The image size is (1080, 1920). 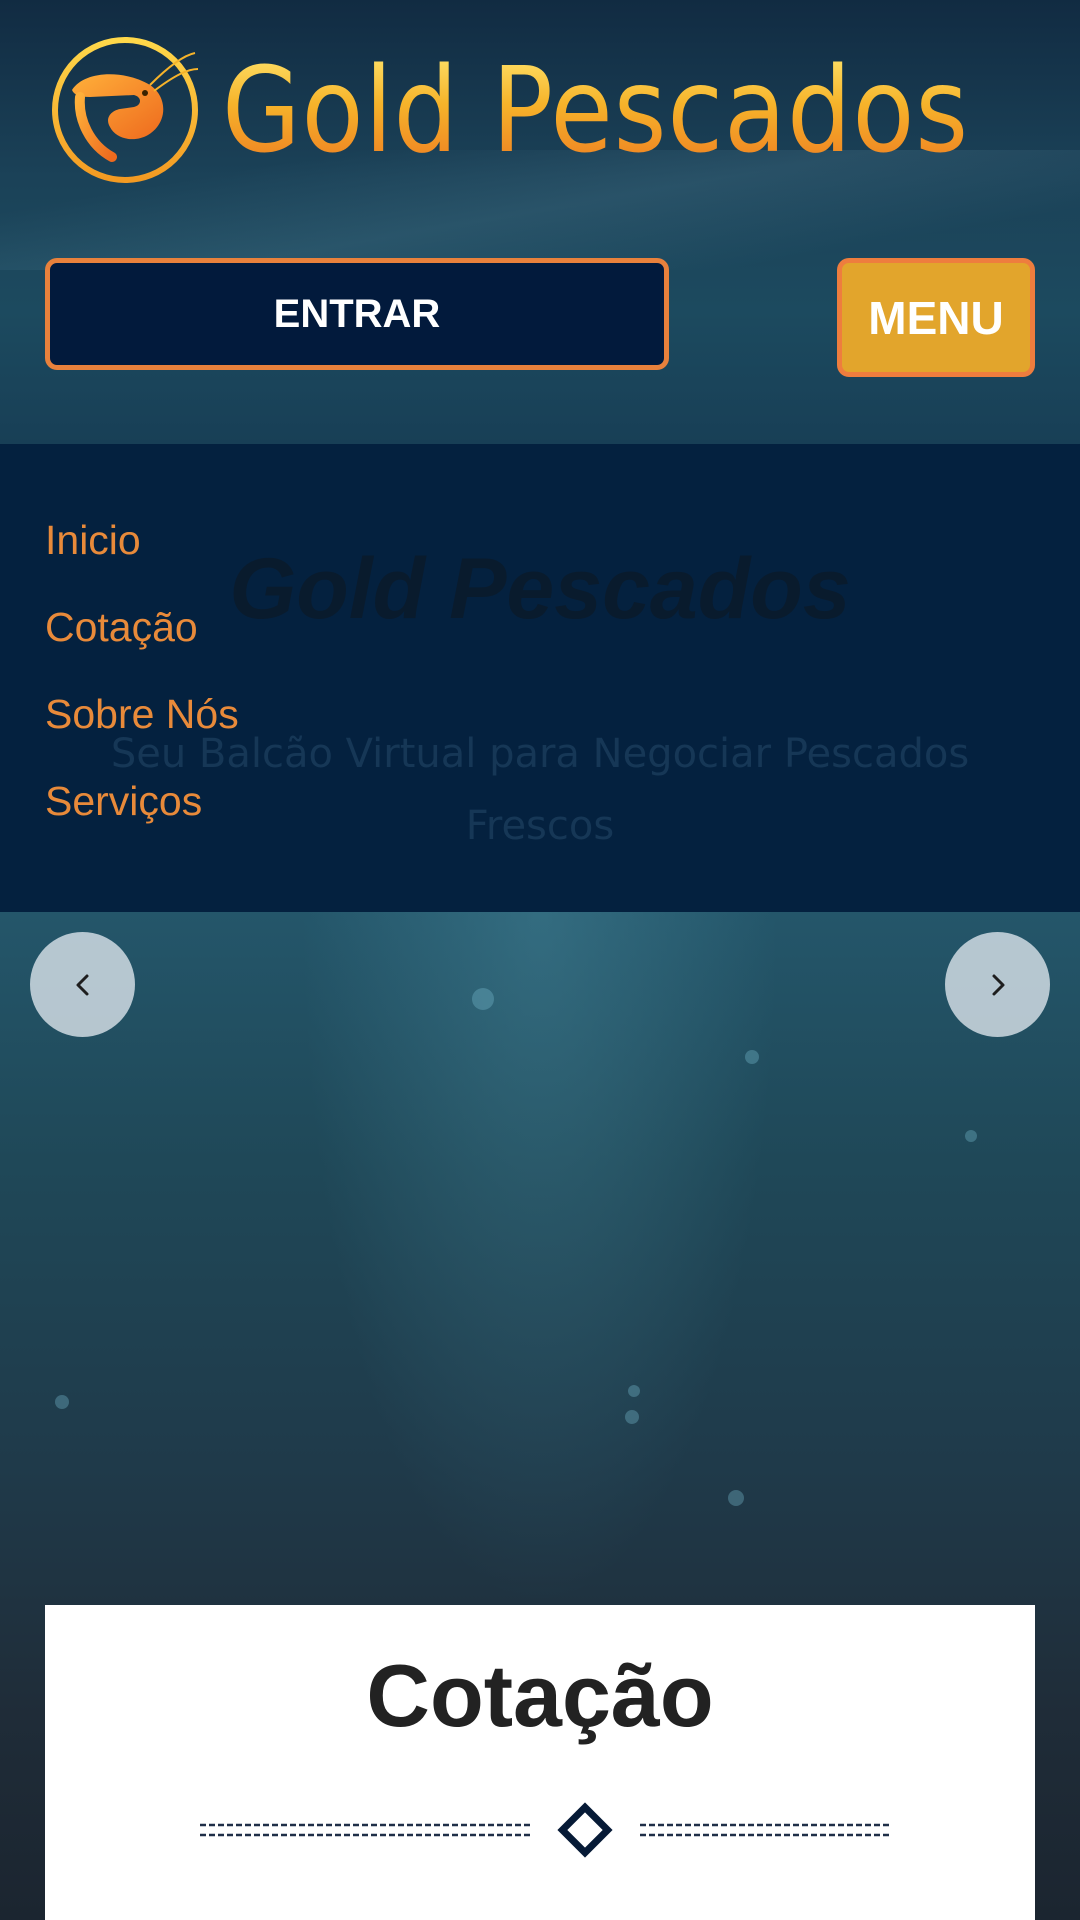 What do you see at coordinates (357, 314) in the screenshot?
I see `login-button: ENTRAR` at bounding box center [357, 314].